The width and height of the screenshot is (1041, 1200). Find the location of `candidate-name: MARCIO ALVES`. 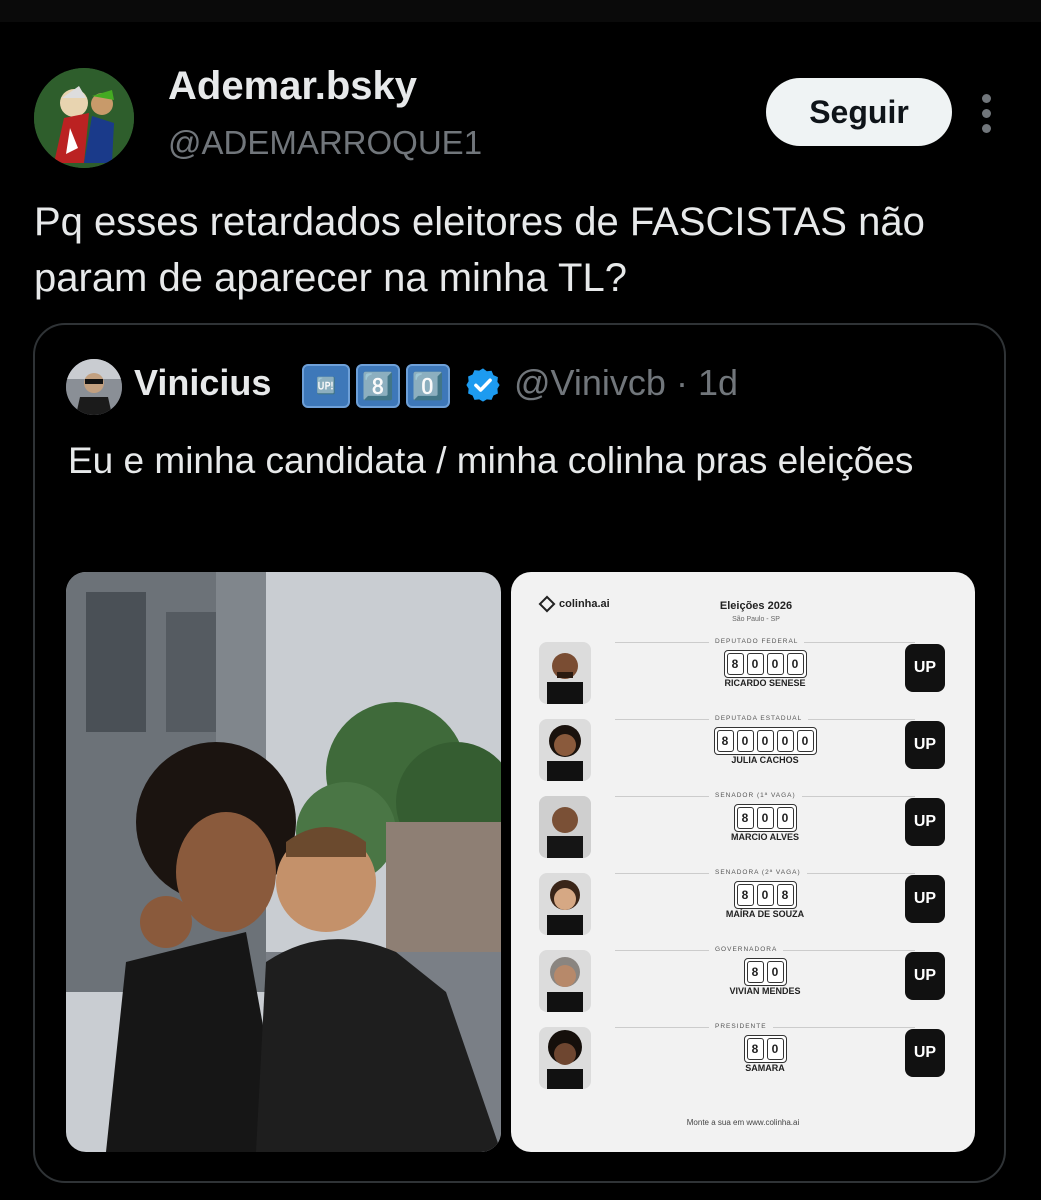

candidate-name: MARCIO ALVES is located at coordinates (764, 837).